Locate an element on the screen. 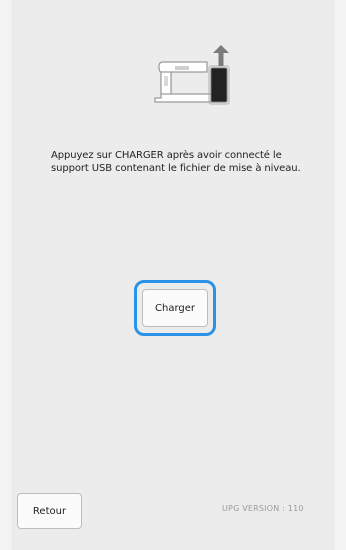 This screenshot has height=550, width=346. retour-button-label: Retour is located at coordinates (49, 511).